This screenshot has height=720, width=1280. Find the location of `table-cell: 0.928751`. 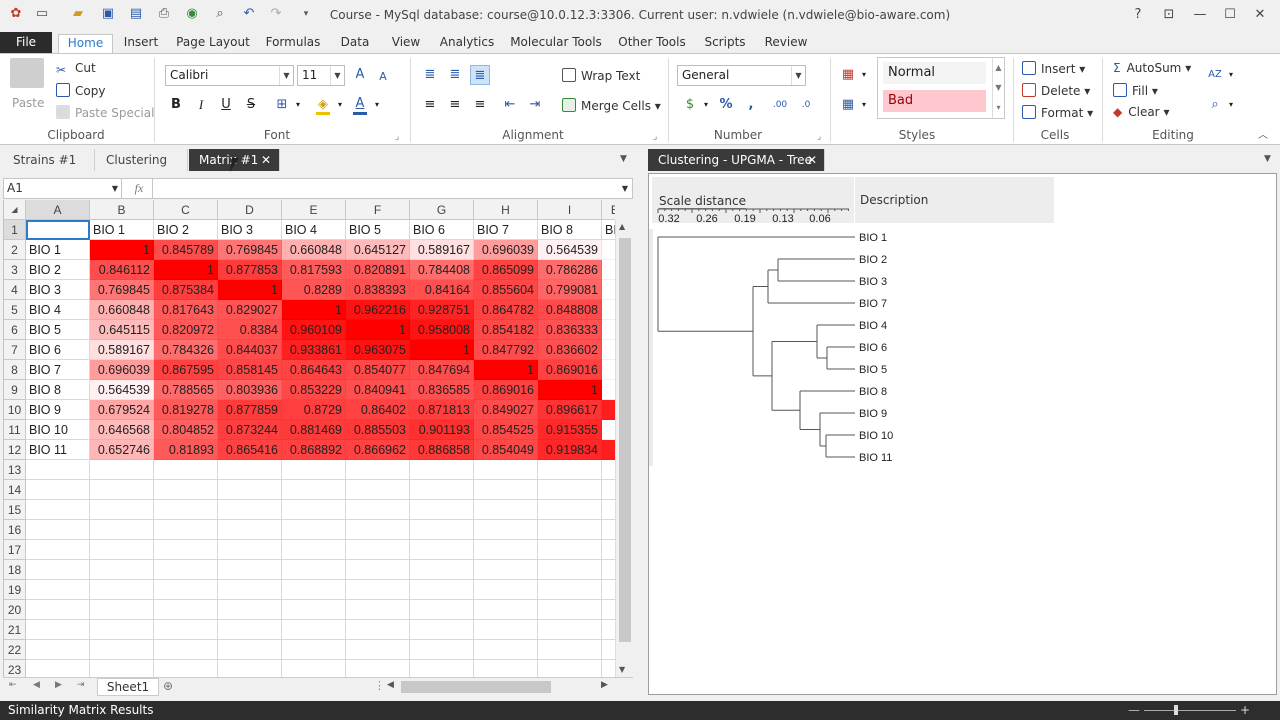

table-cell: 0.928751 is located at coordinates (442, 310).